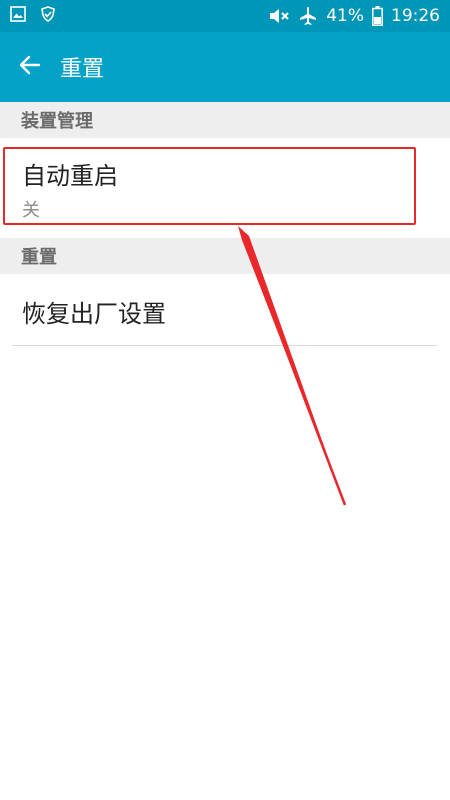 Image resolution: width=450 pixels, height=800 pixels. Describe the element at coordinates (415, 16) in the screenshot. I see `status-time: 19:26` at that location.